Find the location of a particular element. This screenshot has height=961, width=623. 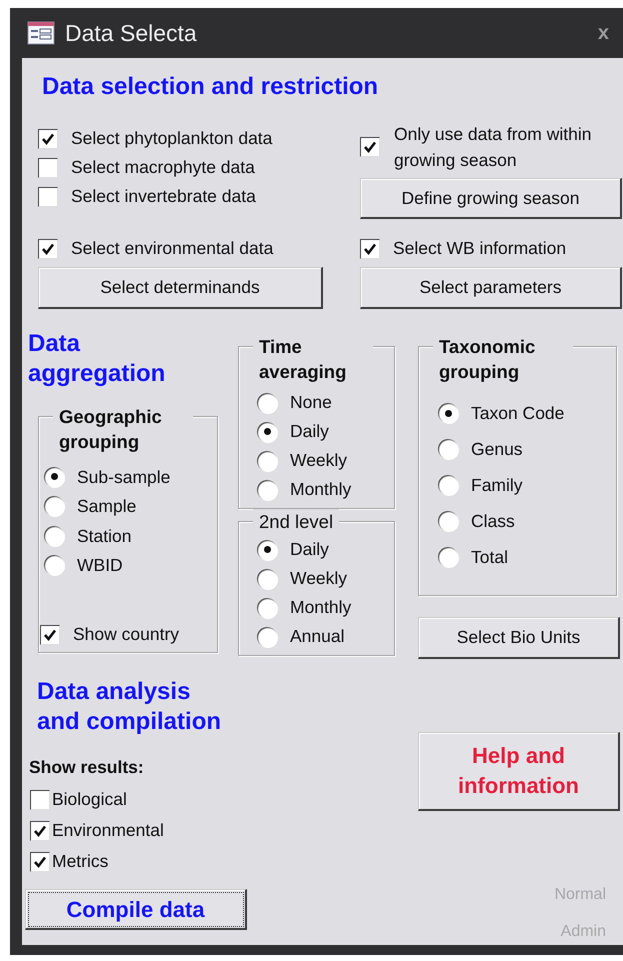

checkbox-label: Select macrophyte data is located at coordinates (163, 168).